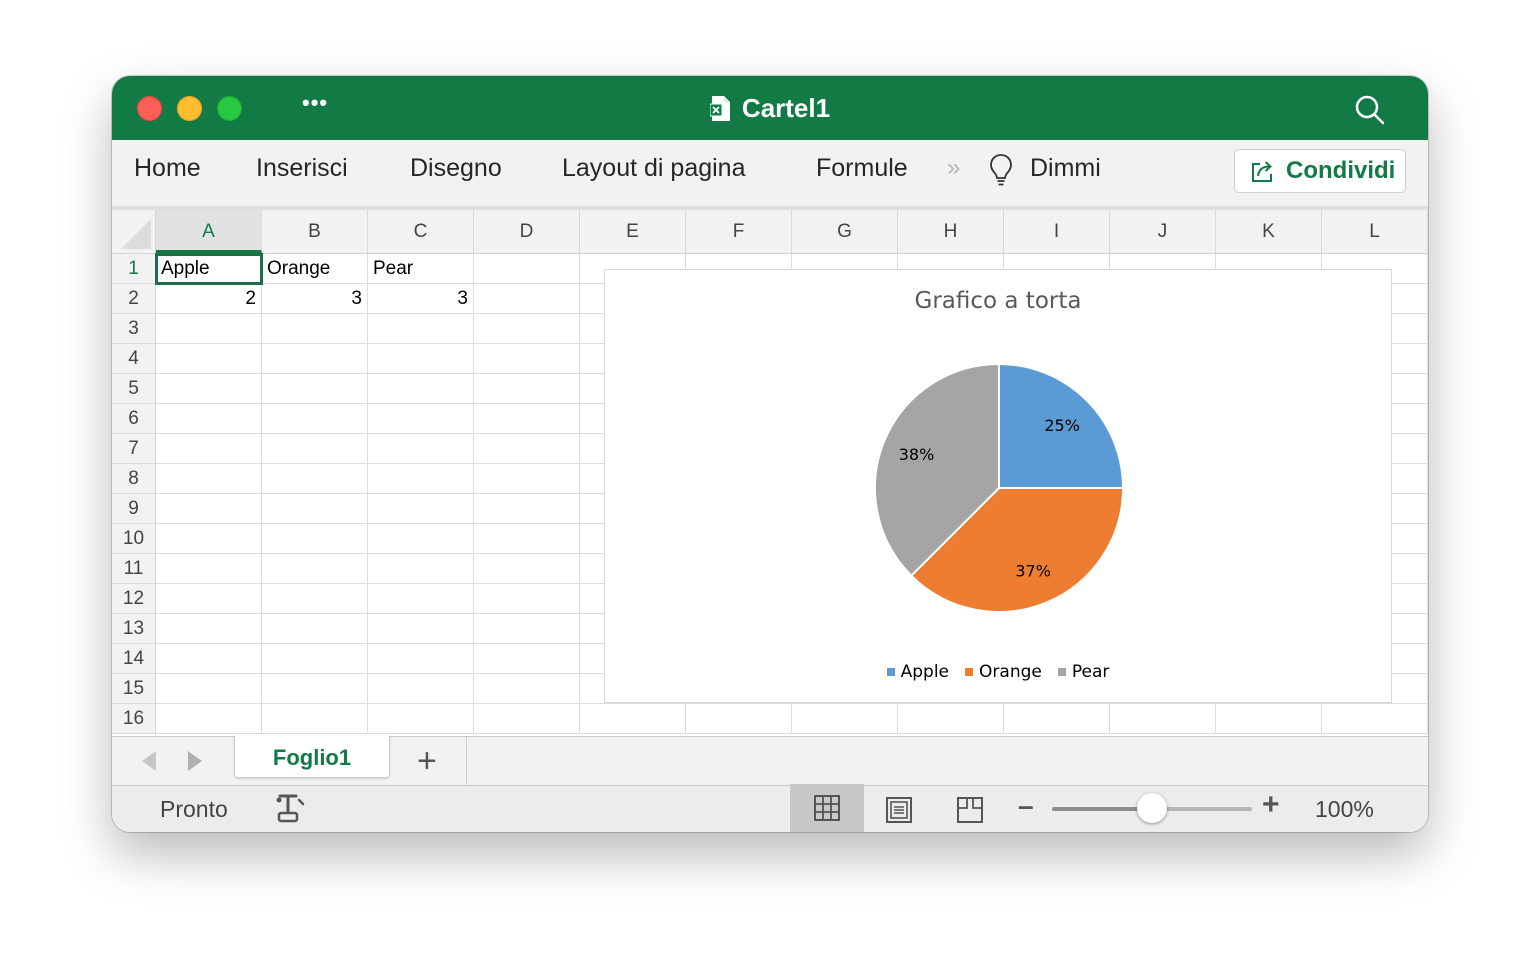 Image resolution: width=1540 pixels, height=980 pixels. What do you see at coordinates (421, 299) in the screenshot?
I see `cell-c2: 3` at bounding box center [421, 299].